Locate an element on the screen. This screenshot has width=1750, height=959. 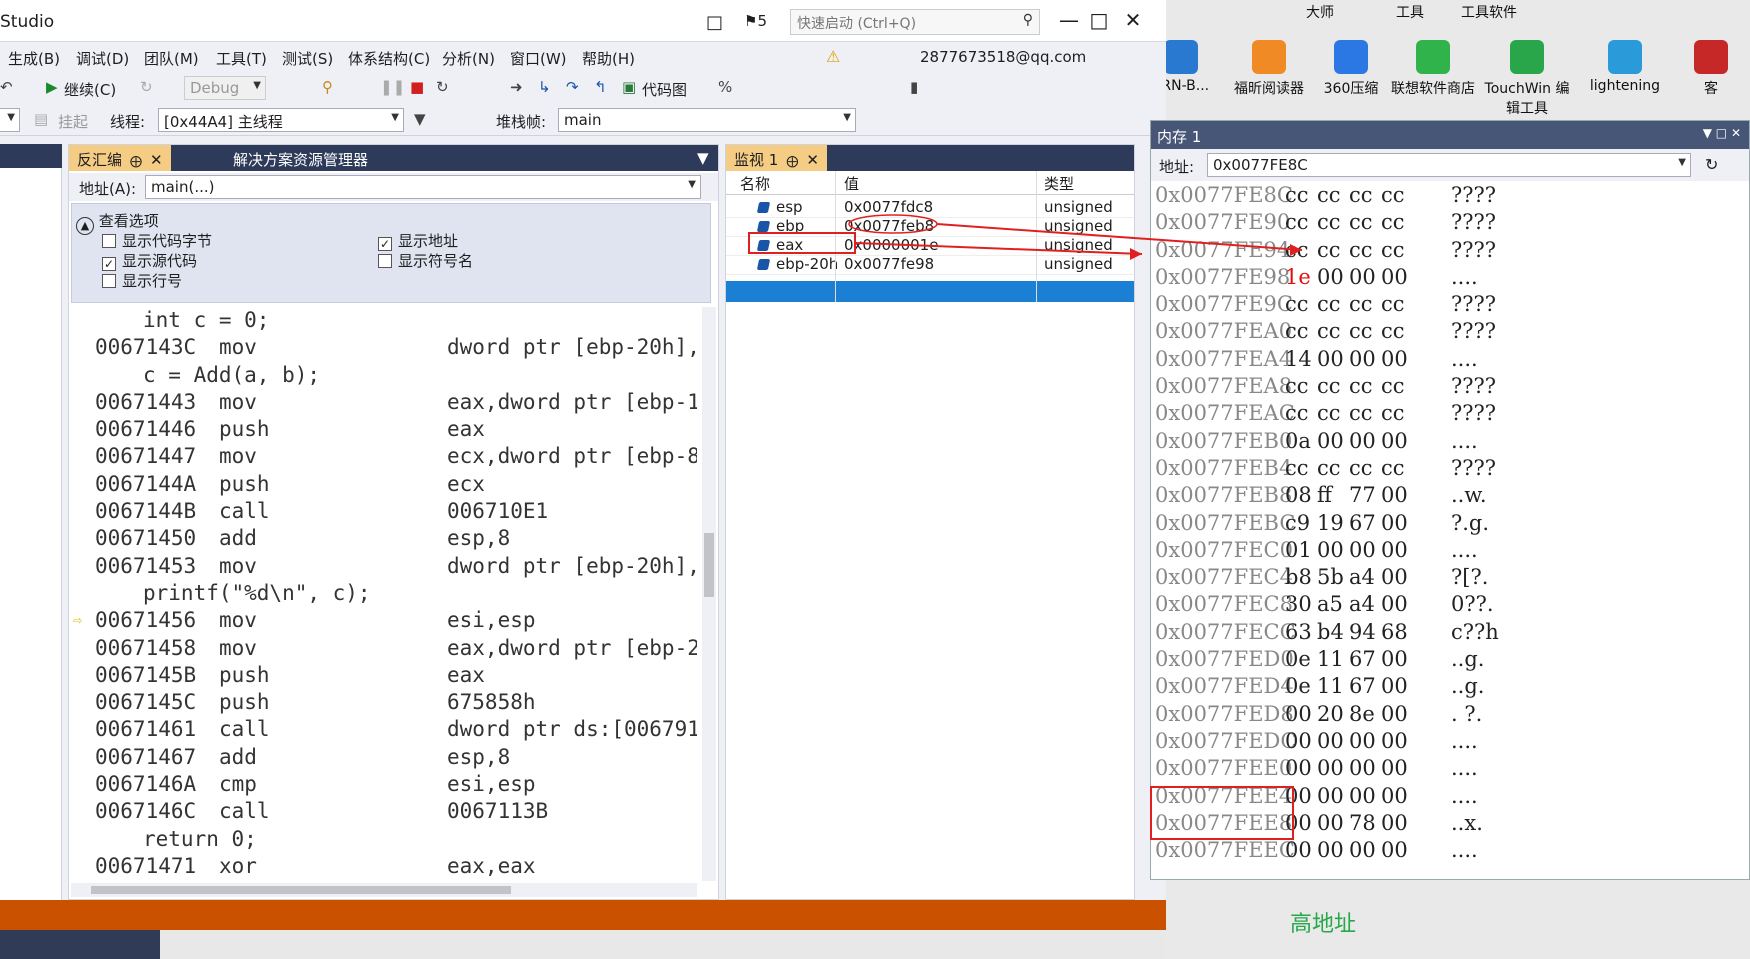
bookmark-icon: ▮ is located at coordinates (914, 87).